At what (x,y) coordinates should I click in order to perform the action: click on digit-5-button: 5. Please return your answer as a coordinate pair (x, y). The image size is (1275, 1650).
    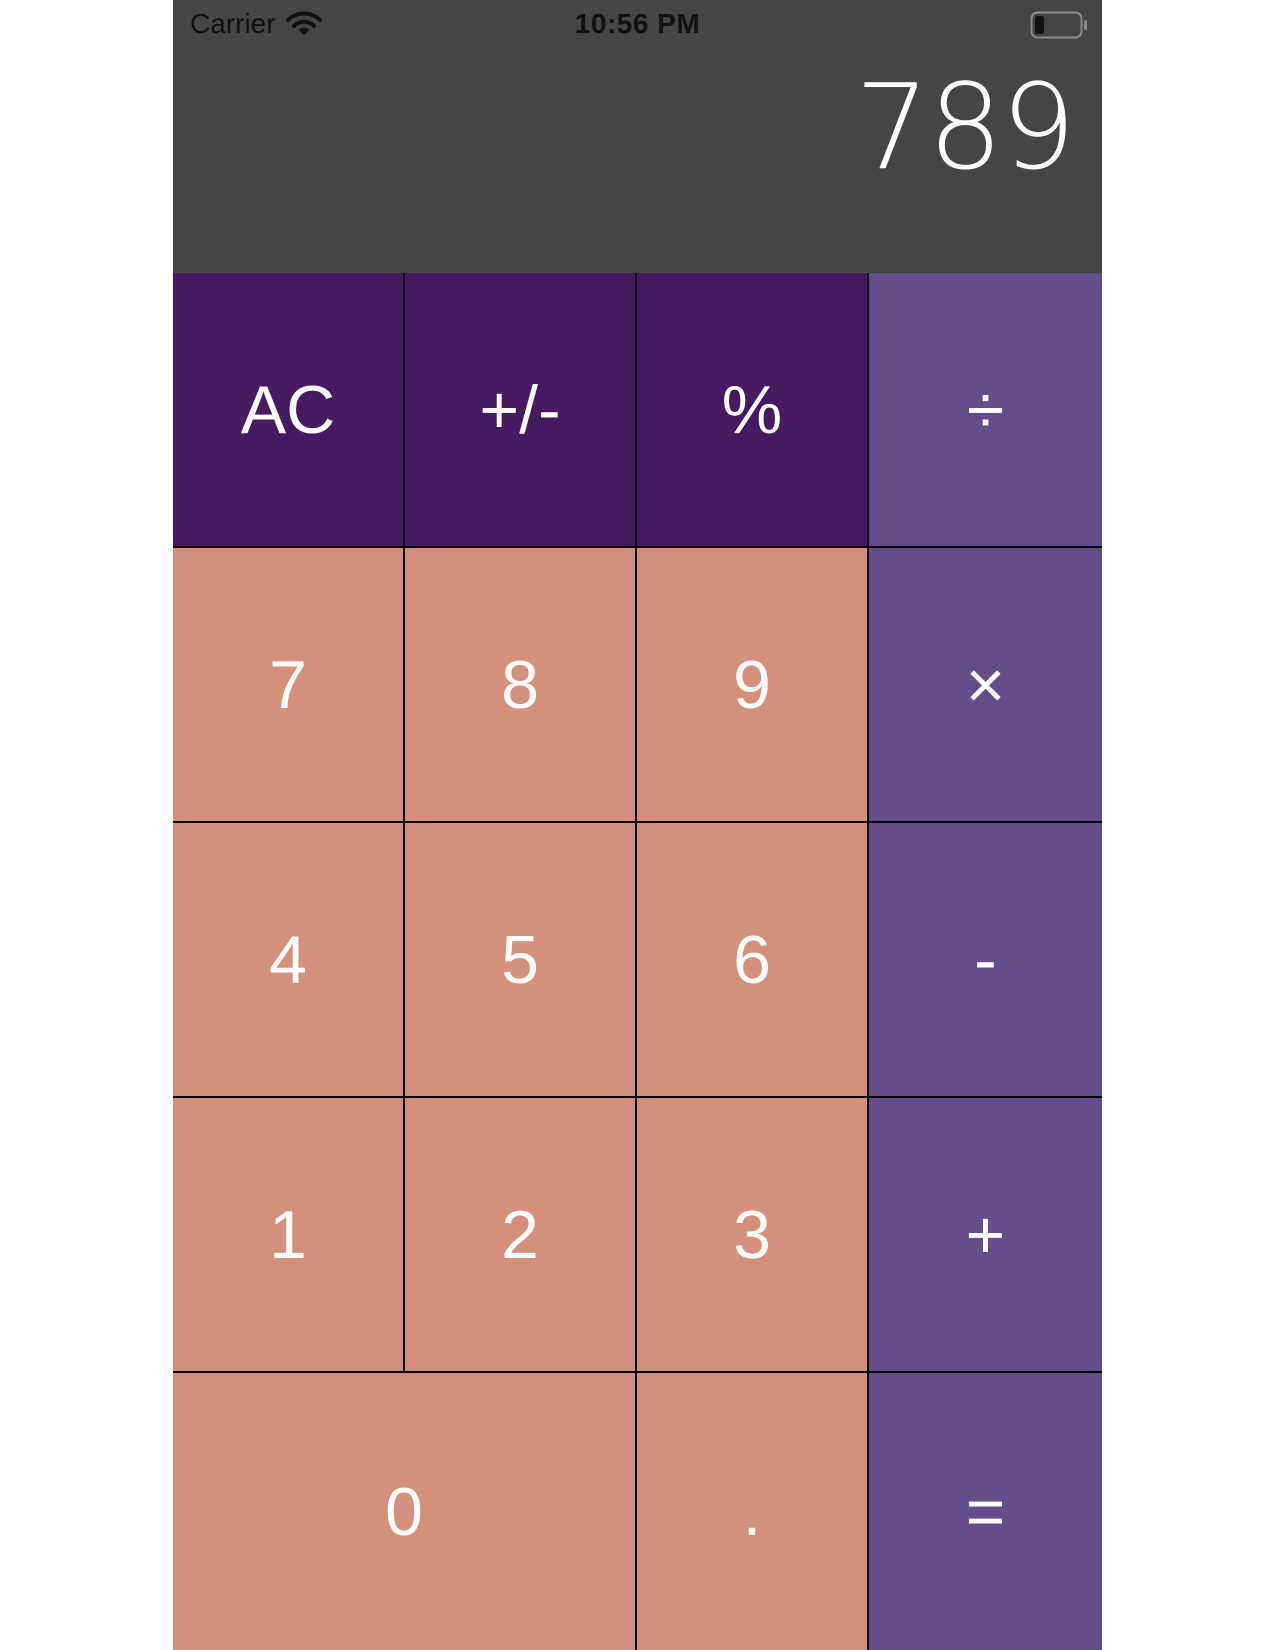
    Looking at the image, I should click on (521, 960).